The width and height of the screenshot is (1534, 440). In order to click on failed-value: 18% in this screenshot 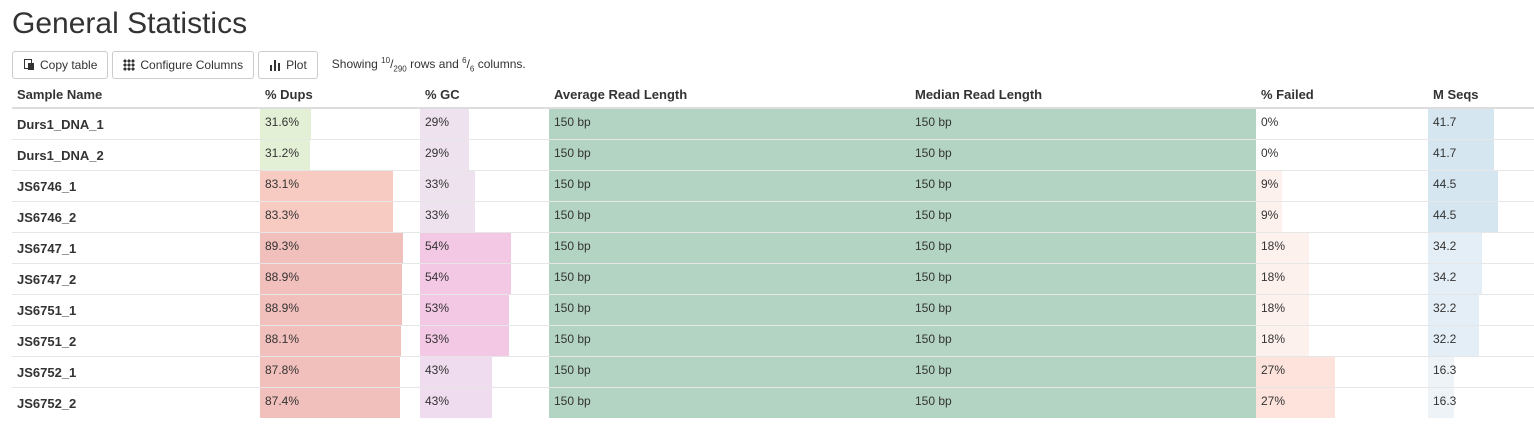, I will do `click(1273, 277)`.